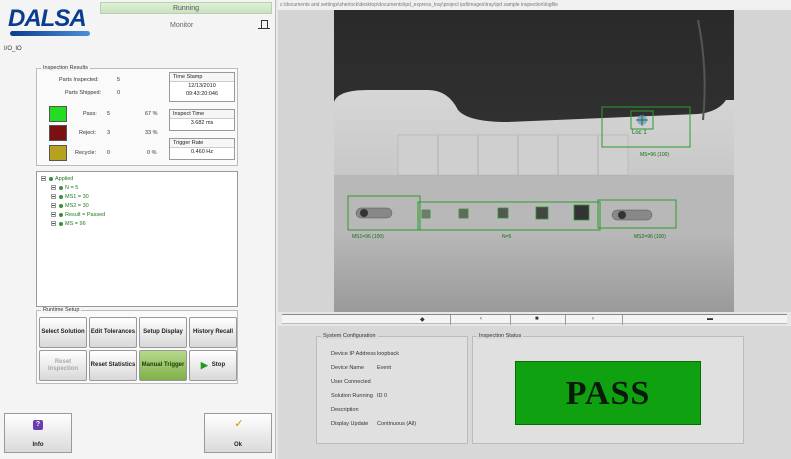 This screenshot has width=791, height=459. Describe the element at coordinates (163, 332) in the screenshot. I see `setup-display-button: Setup Display` at that location.